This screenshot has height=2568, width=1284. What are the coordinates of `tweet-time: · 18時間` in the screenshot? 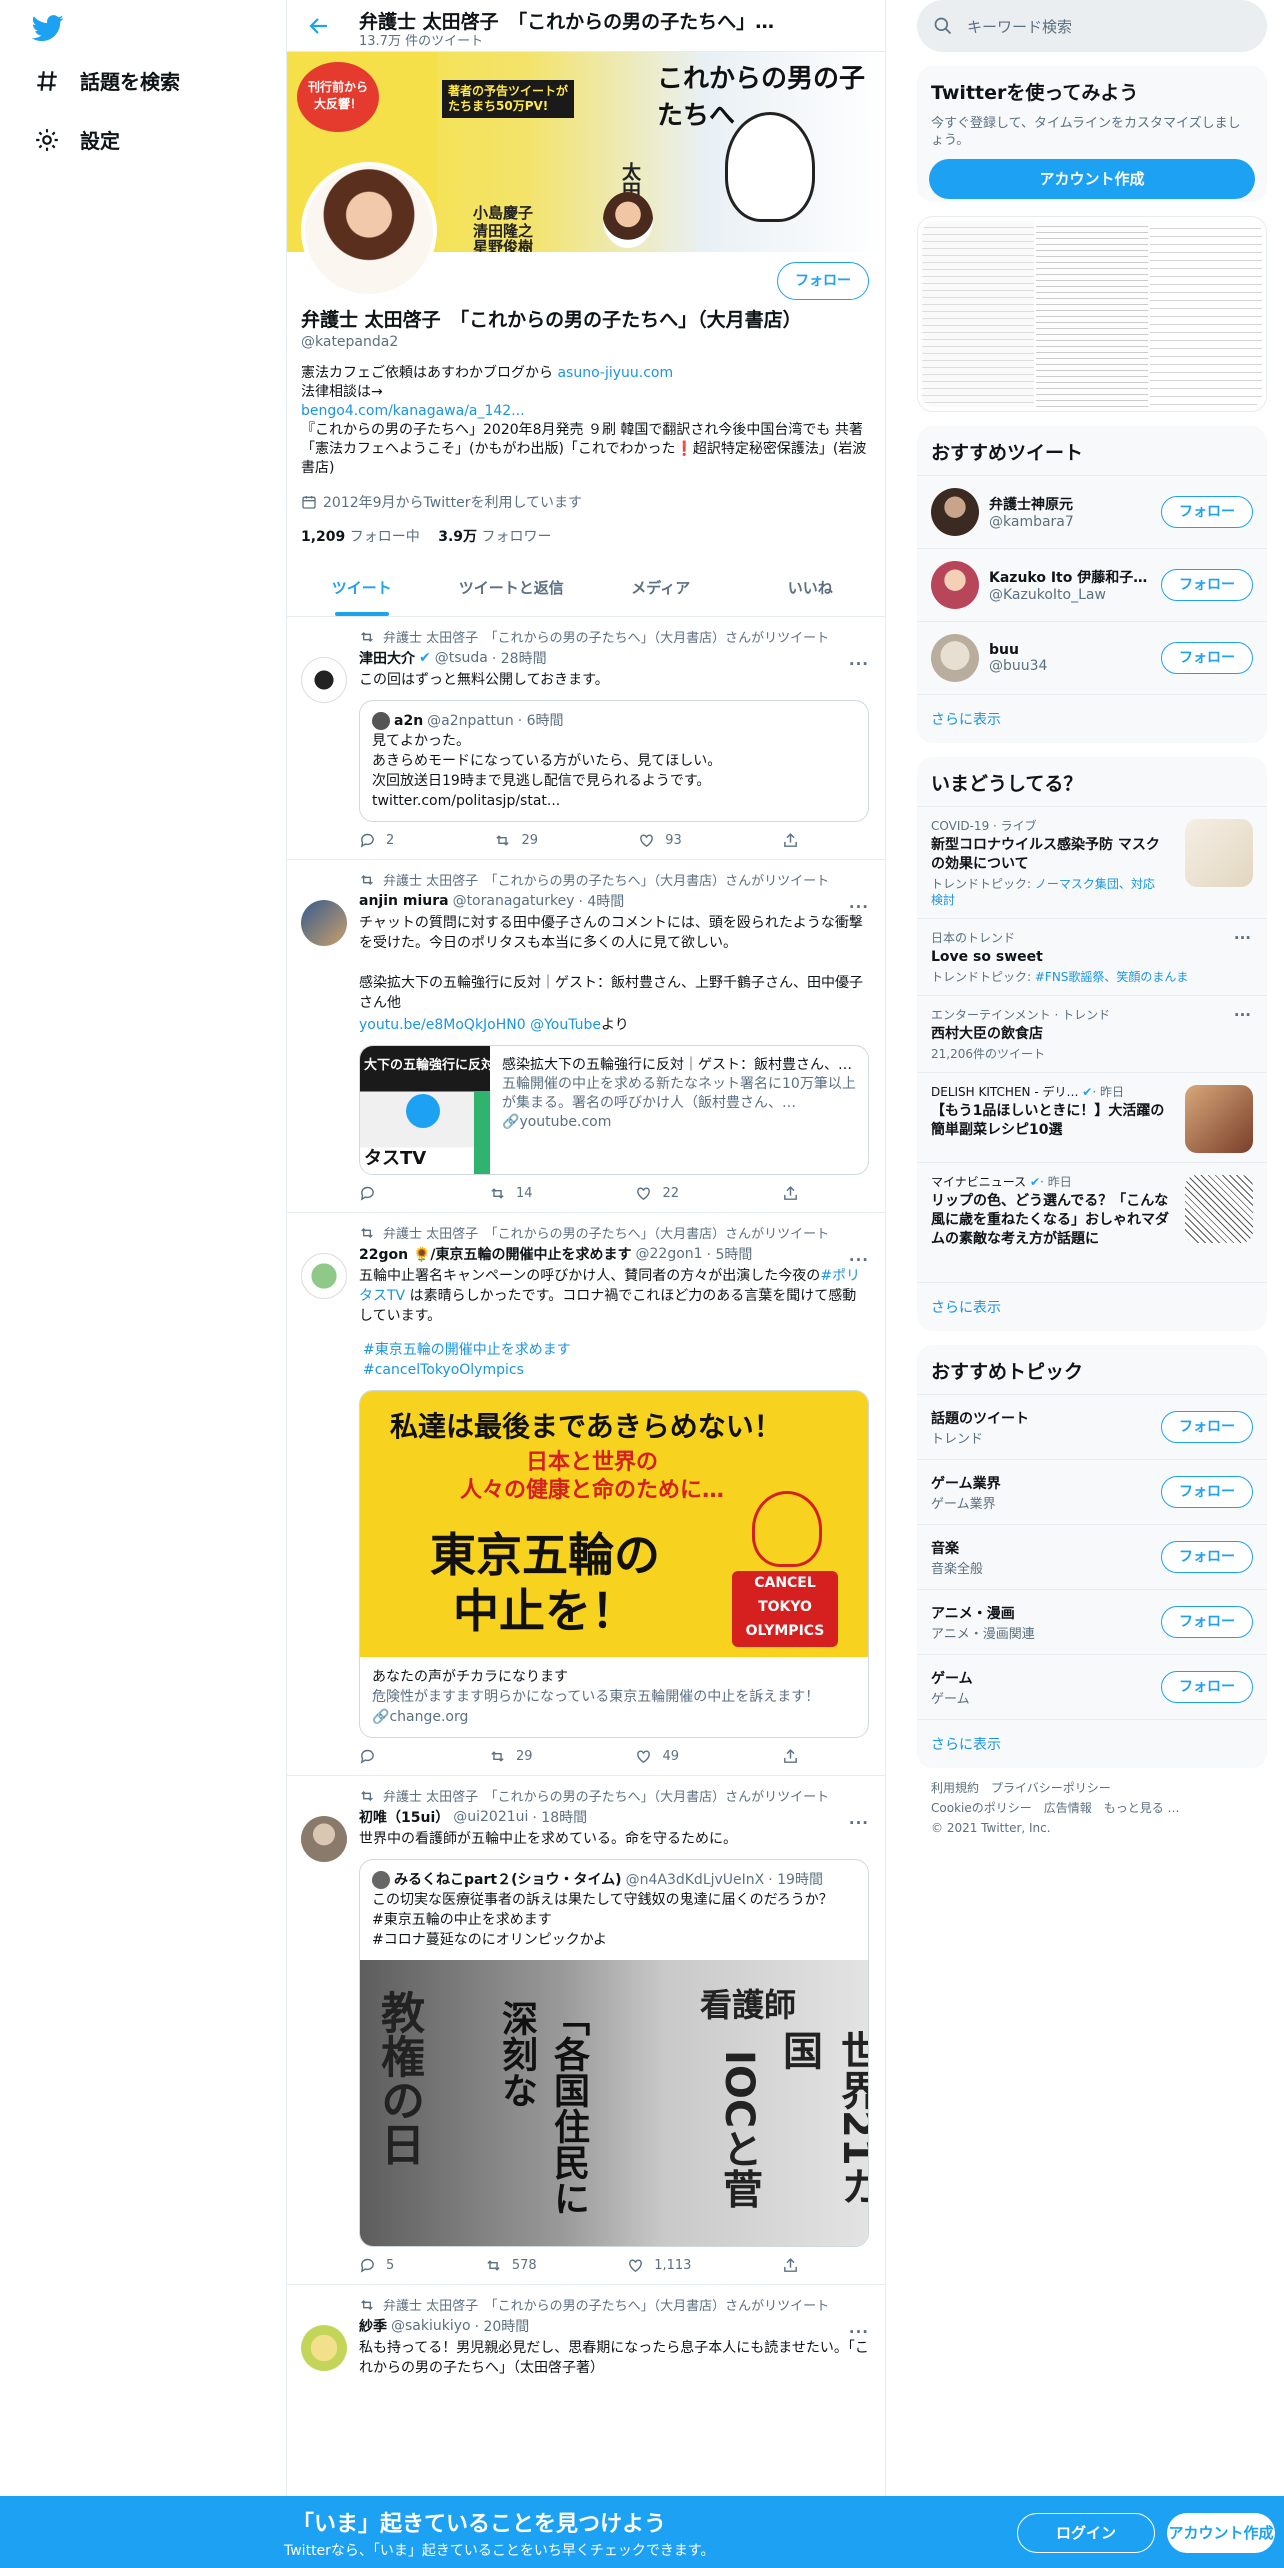 It's located at (559, 1817).